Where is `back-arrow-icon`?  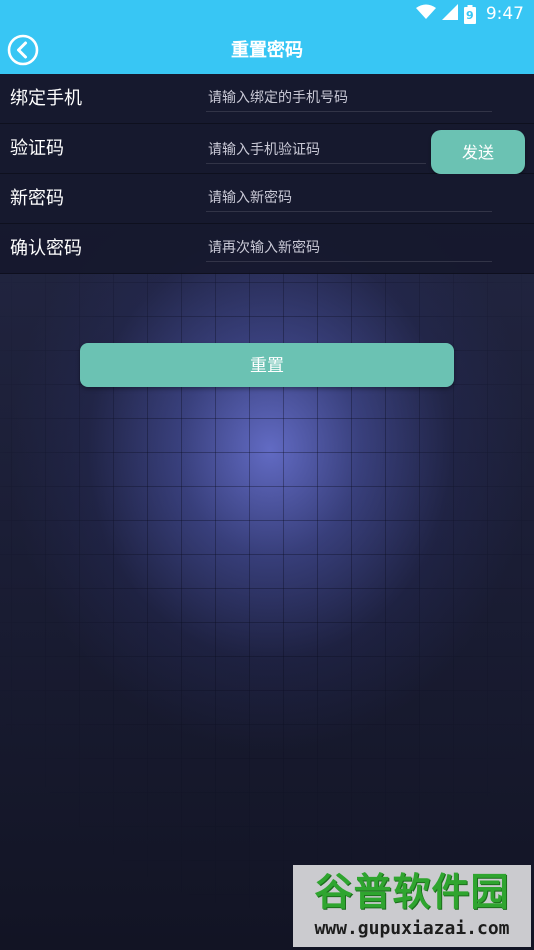
back-arrow-icon is located at coordinates (23, 50).